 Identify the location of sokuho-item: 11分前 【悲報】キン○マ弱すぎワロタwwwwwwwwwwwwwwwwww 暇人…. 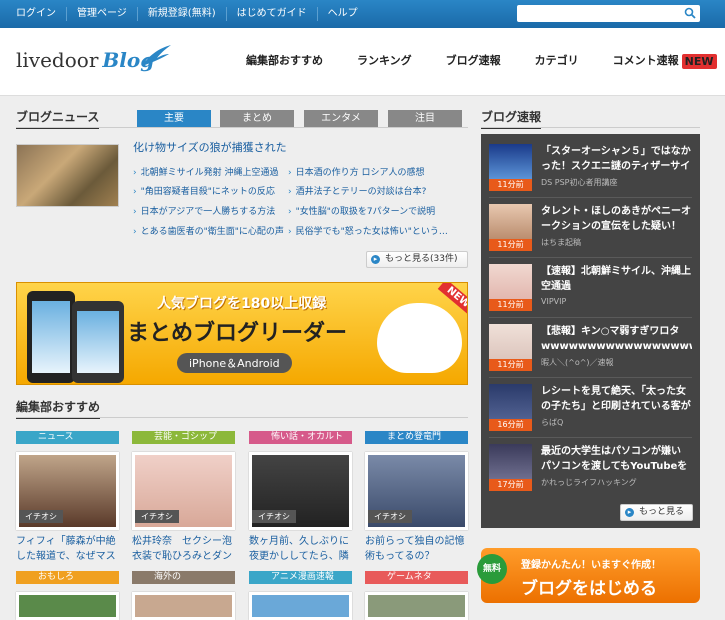
(590, 347).